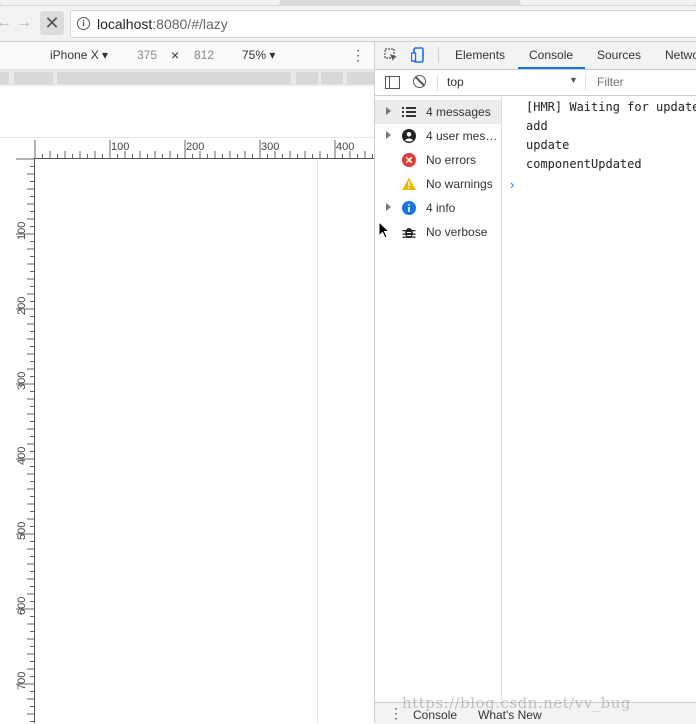 Image resolution: width=696 pixels, height=724 pixels. Describe the element at coordinates (584, 164) in the screenshot. I see `console-message: componentUpdated` at that location.